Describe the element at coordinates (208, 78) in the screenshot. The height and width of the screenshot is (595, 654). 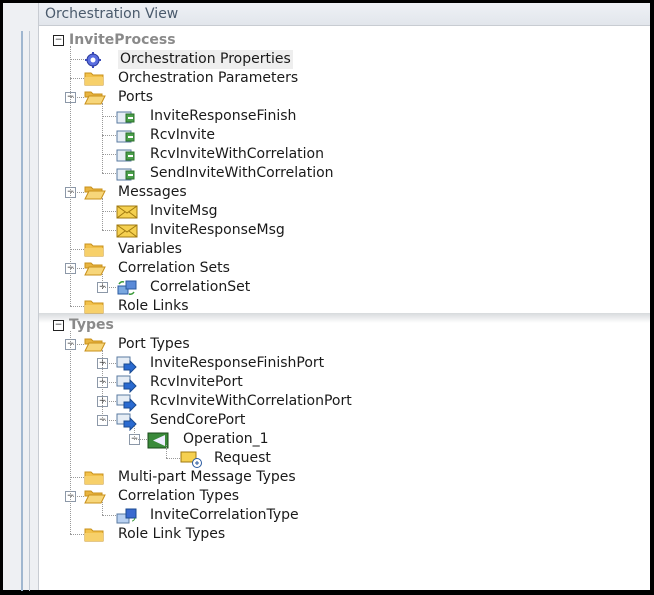
I see `tree-node: Orchestration Parameters` at that location.